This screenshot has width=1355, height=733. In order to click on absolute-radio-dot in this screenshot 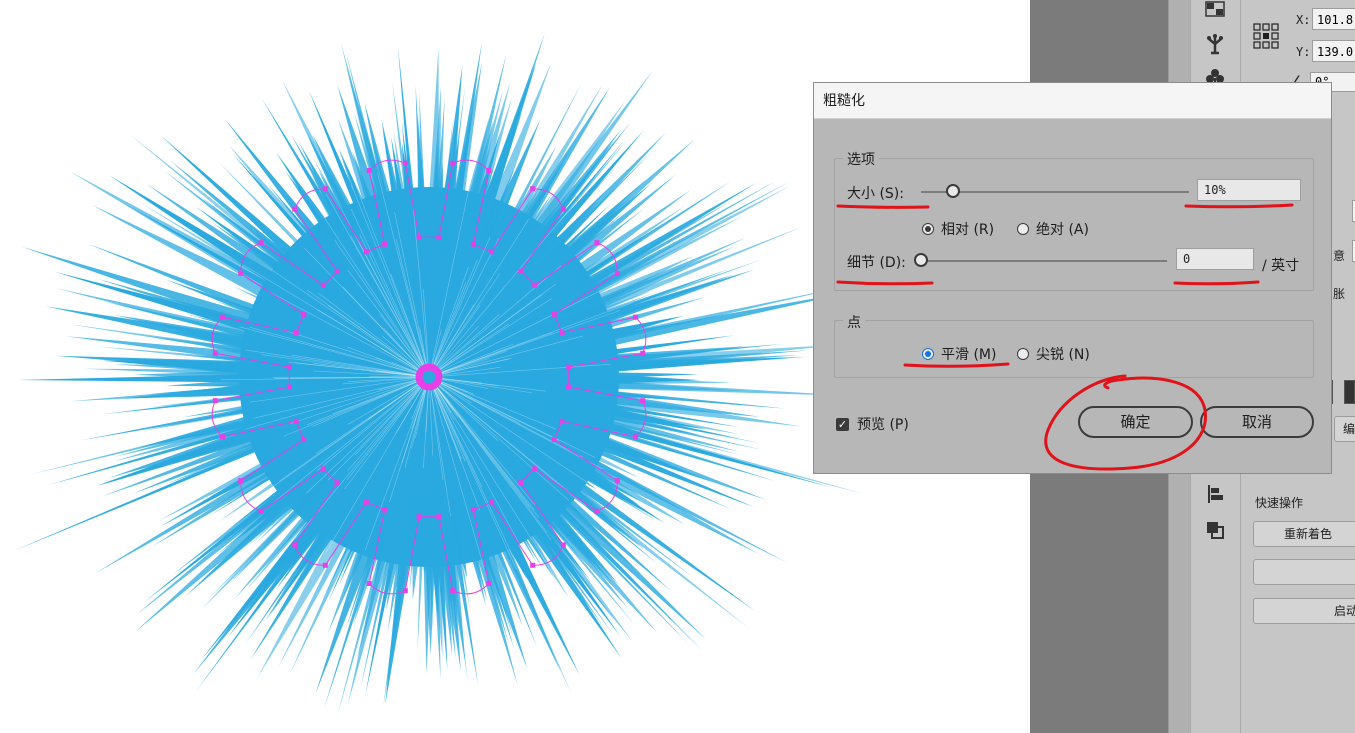, I will do `click(1023, 229)`.